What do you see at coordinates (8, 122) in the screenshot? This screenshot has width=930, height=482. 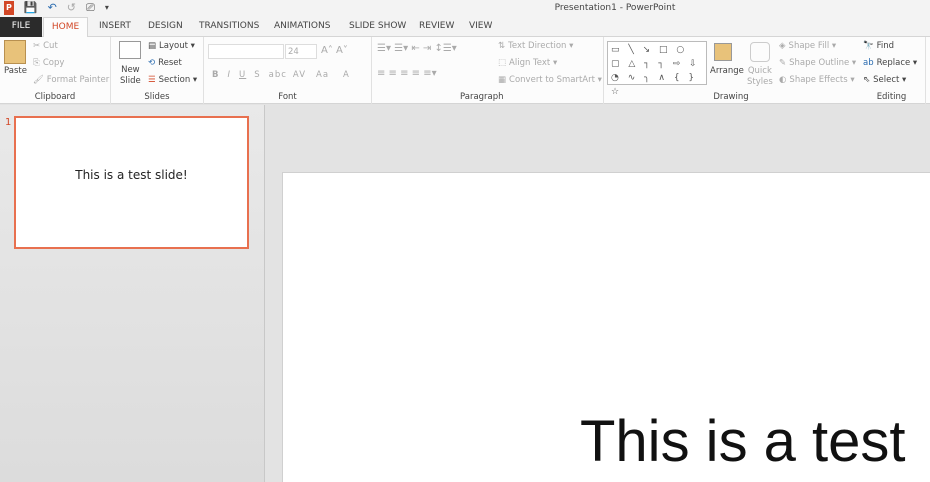 I see `slide-number: 1` at bounding box center [8, 122].